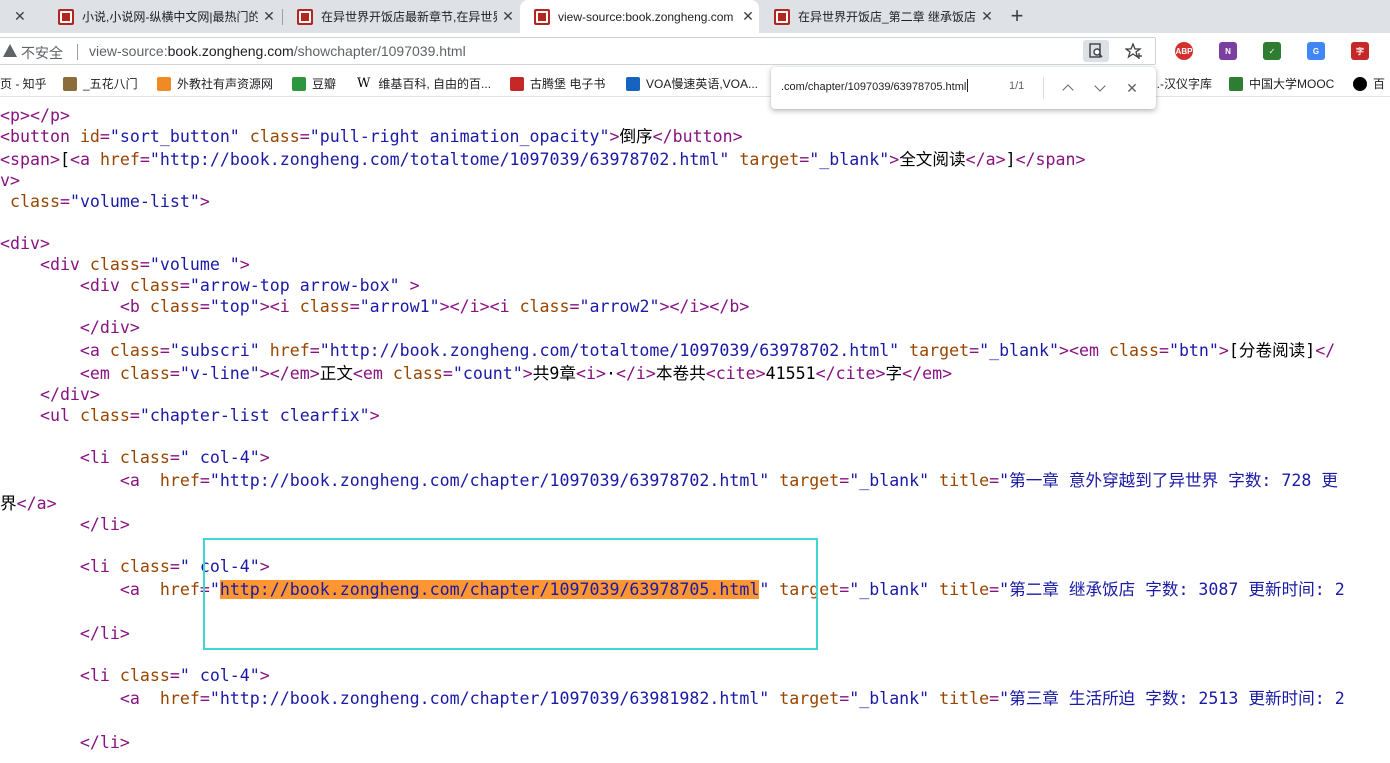  Describe the element at coordinates (1272, 51) in the screenshot. I see `shield-extension-icon: ✓` at that location.